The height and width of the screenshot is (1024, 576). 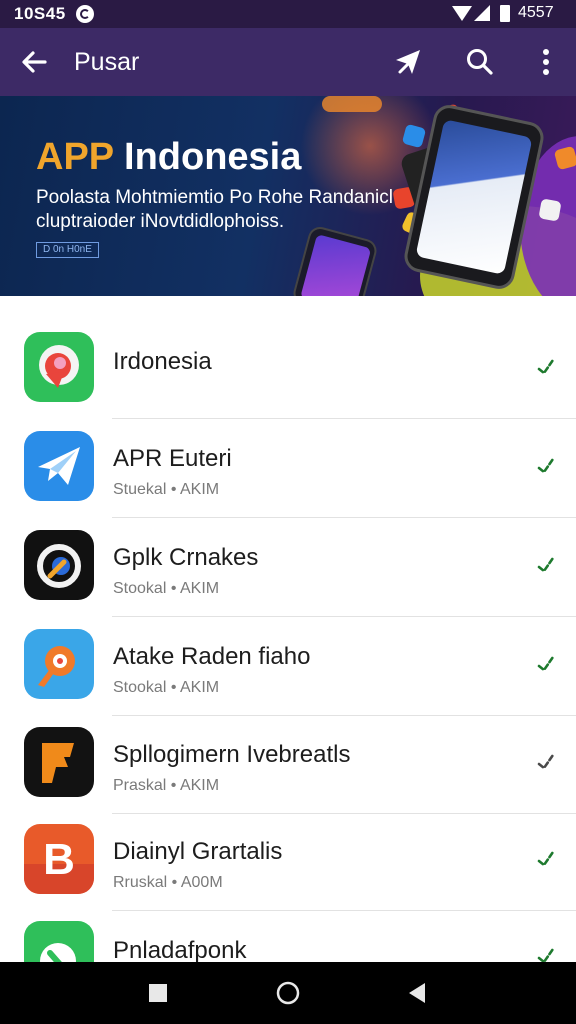 What do you see at coordinates (75, 157) in the screenshot?
I see `banner-heading-accent: APP` at bounding box center [75, 157].